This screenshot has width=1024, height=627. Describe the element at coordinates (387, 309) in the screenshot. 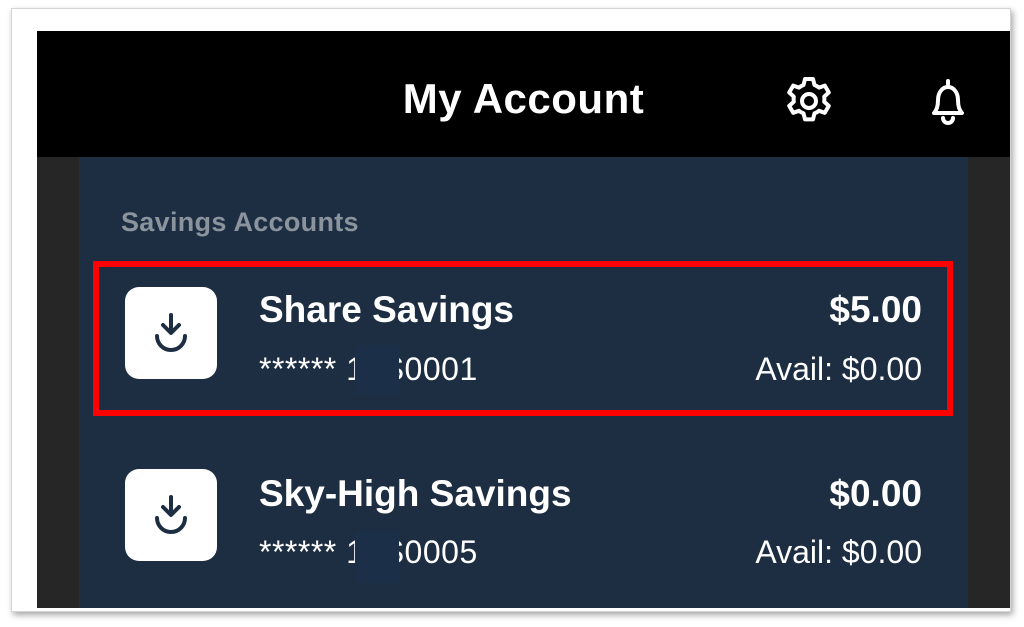

I see `account-name: Share Savings` at that location.